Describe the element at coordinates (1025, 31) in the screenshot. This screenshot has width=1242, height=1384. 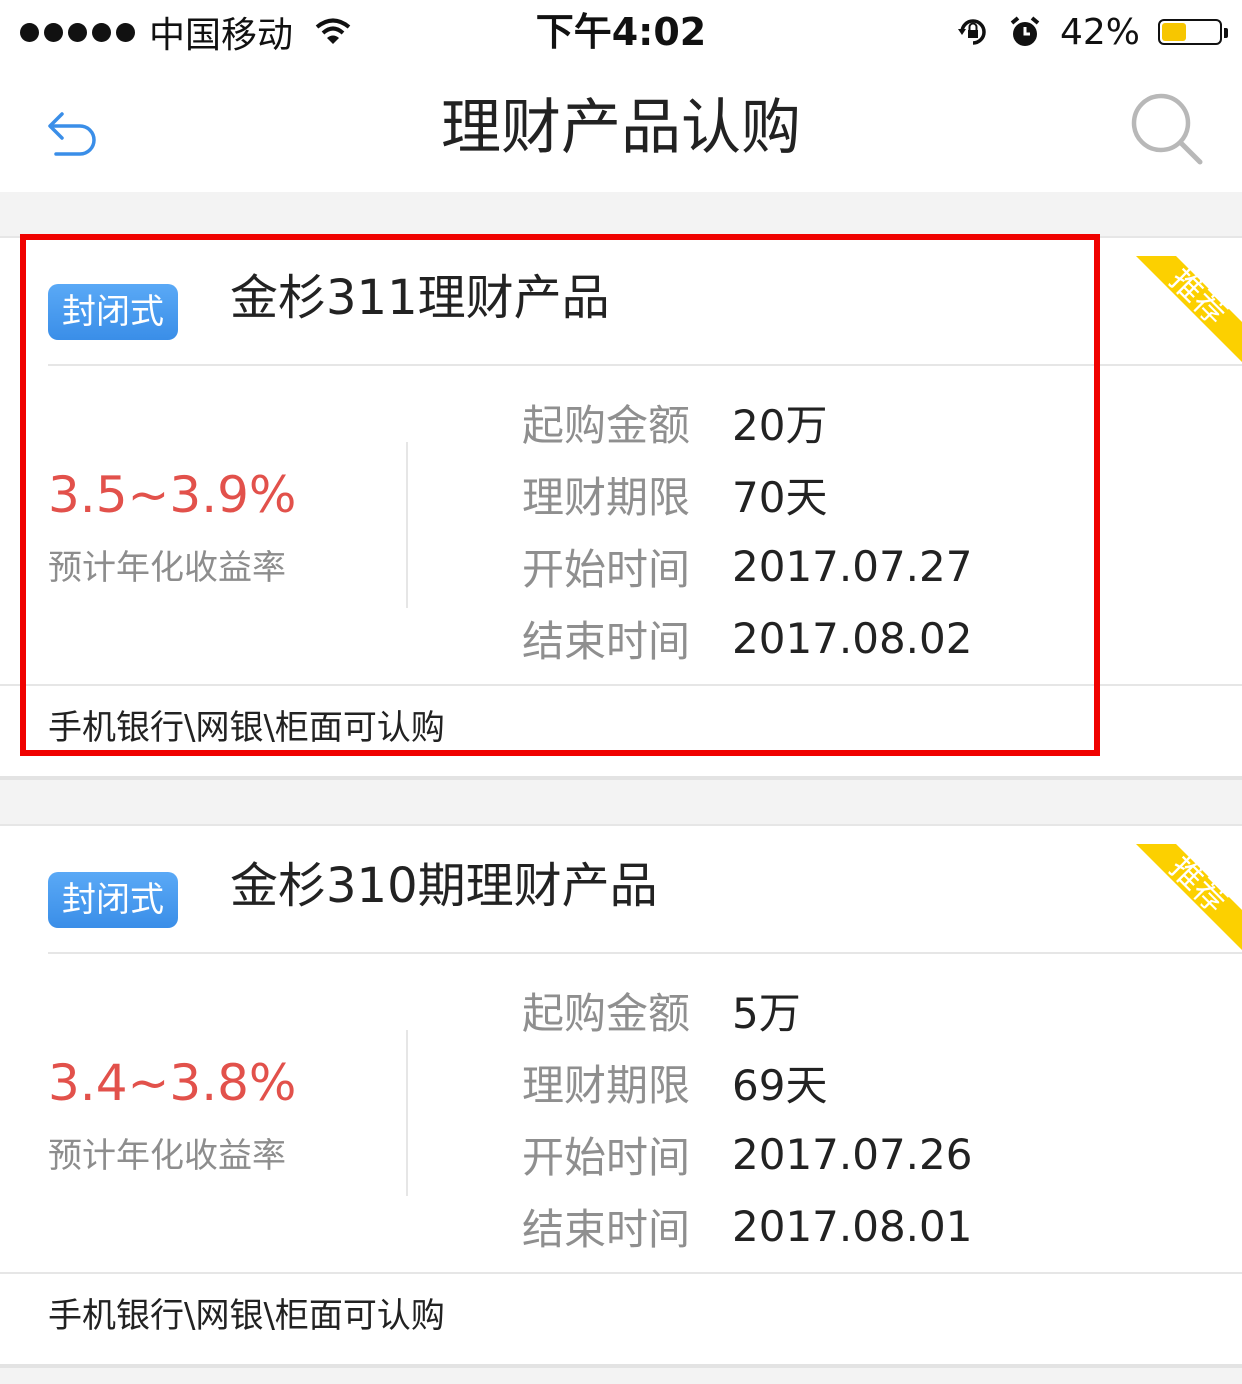
I see `alarm-icon` at that location.